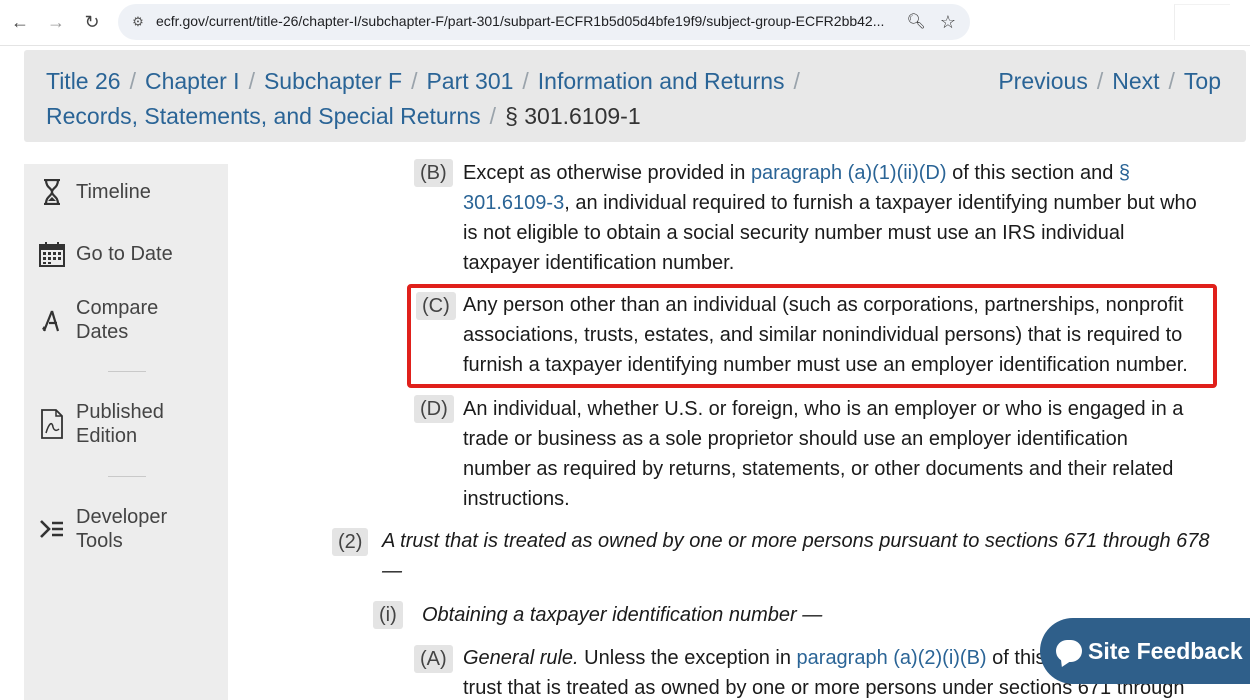 Image resolution: width=1250 pixels, height=700 pixels. I want to click on paragraph-link: paragraph (a)(2)(i)(B), so click(892, 658).